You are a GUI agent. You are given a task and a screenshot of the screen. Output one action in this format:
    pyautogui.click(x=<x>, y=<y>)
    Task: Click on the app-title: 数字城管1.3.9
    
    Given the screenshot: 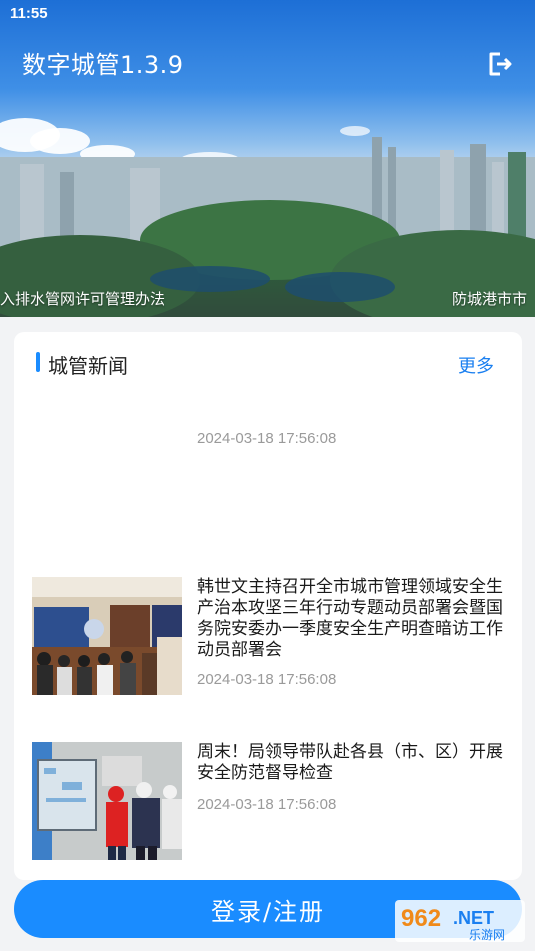 What is the action you would take?
    pyautogui.click(x=103, y=65)
    